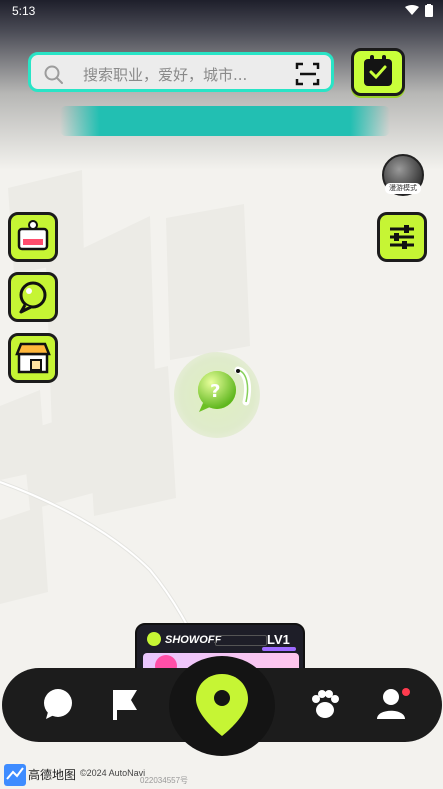  I want to click on map-copyright: ©2024 AutoNavi, so click(113, 773).